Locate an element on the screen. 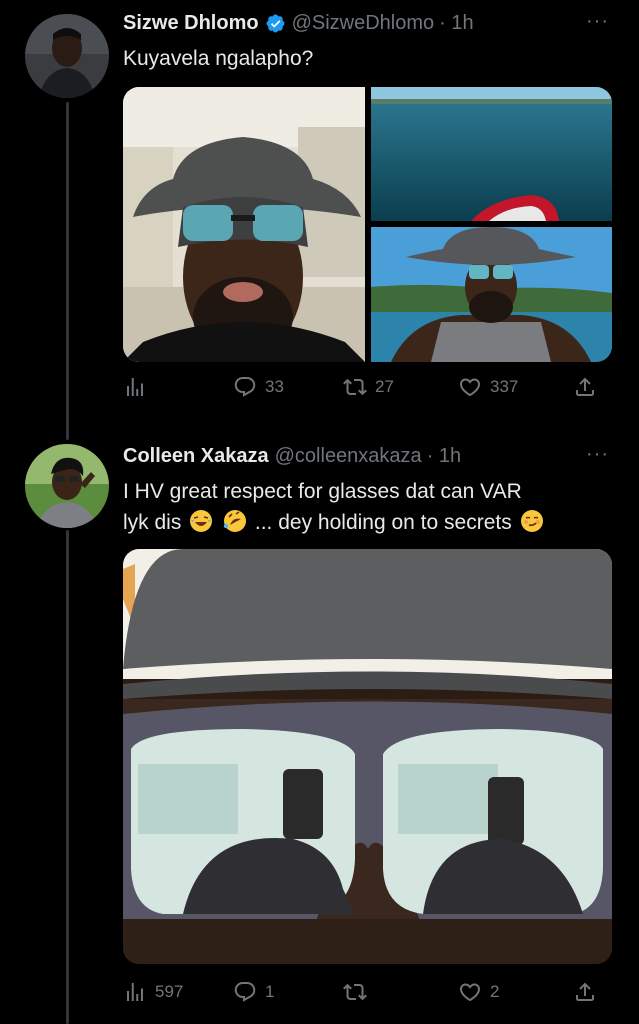  tweet-header: Colleen Xakaza @colleenxakaza · 1h is located at coordinates (292, 456).